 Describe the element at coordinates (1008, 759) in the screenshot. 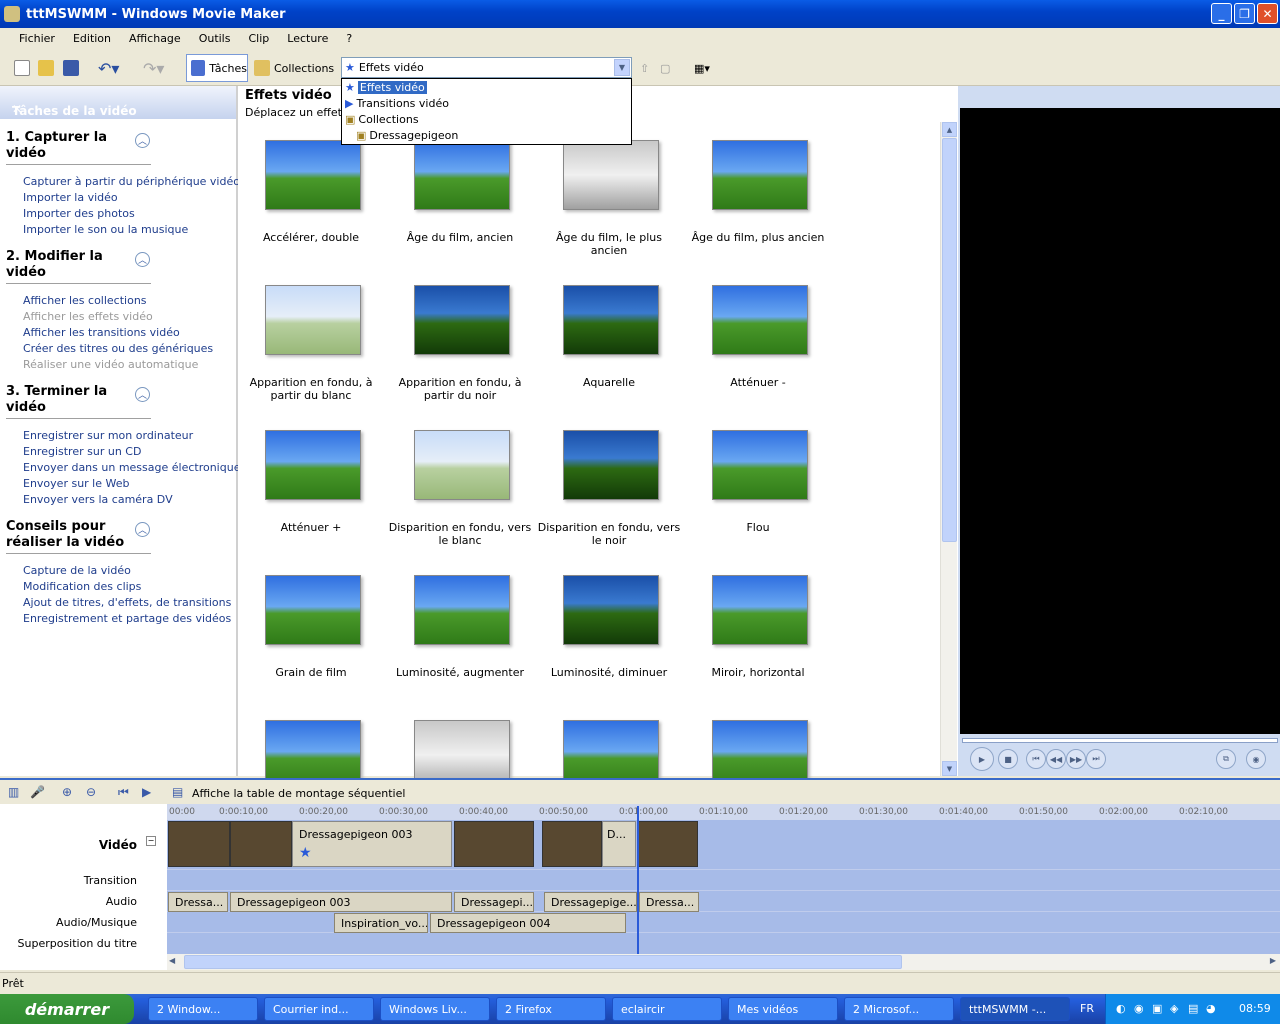

I see `stop-icon: ■` at that location.